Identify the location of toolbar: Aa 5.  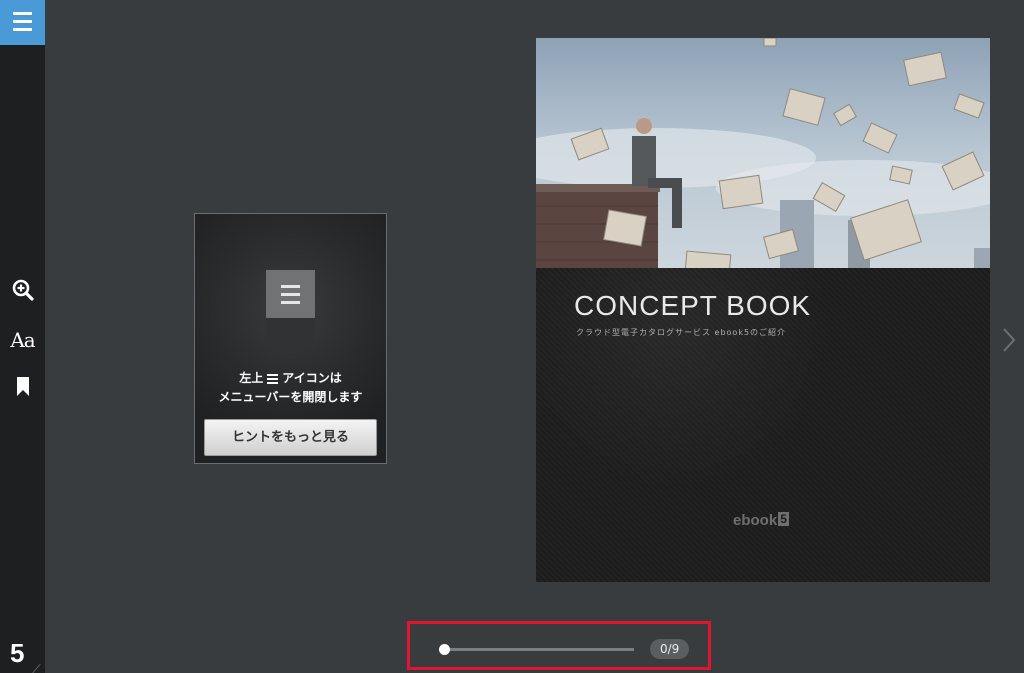
(24, 336).